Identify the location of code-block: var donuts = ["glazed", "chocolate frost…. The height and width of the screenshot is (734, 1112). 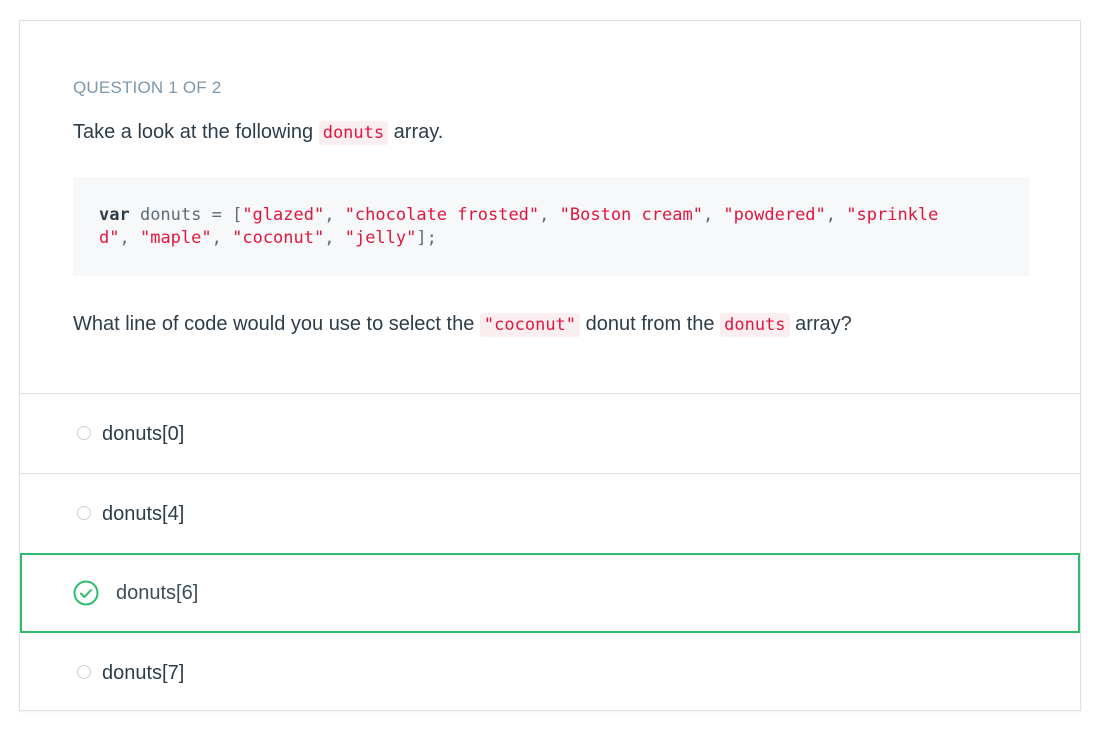
(551, 226).